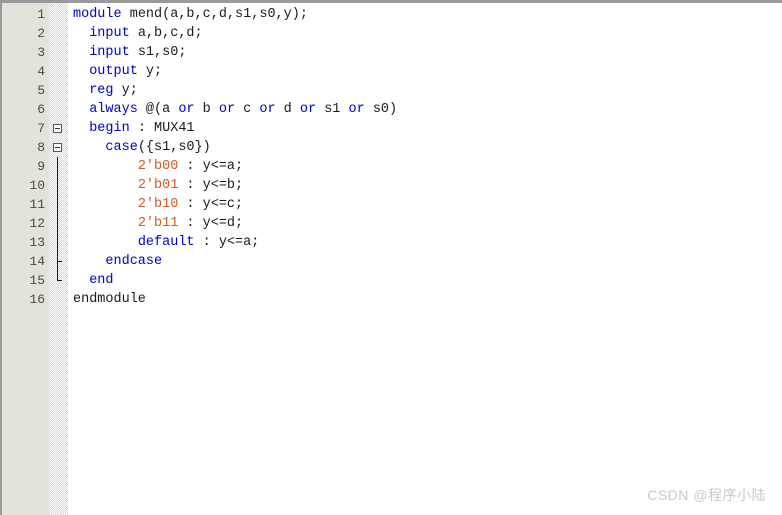  I want to click on code-line: output y;, so click(427, 71).